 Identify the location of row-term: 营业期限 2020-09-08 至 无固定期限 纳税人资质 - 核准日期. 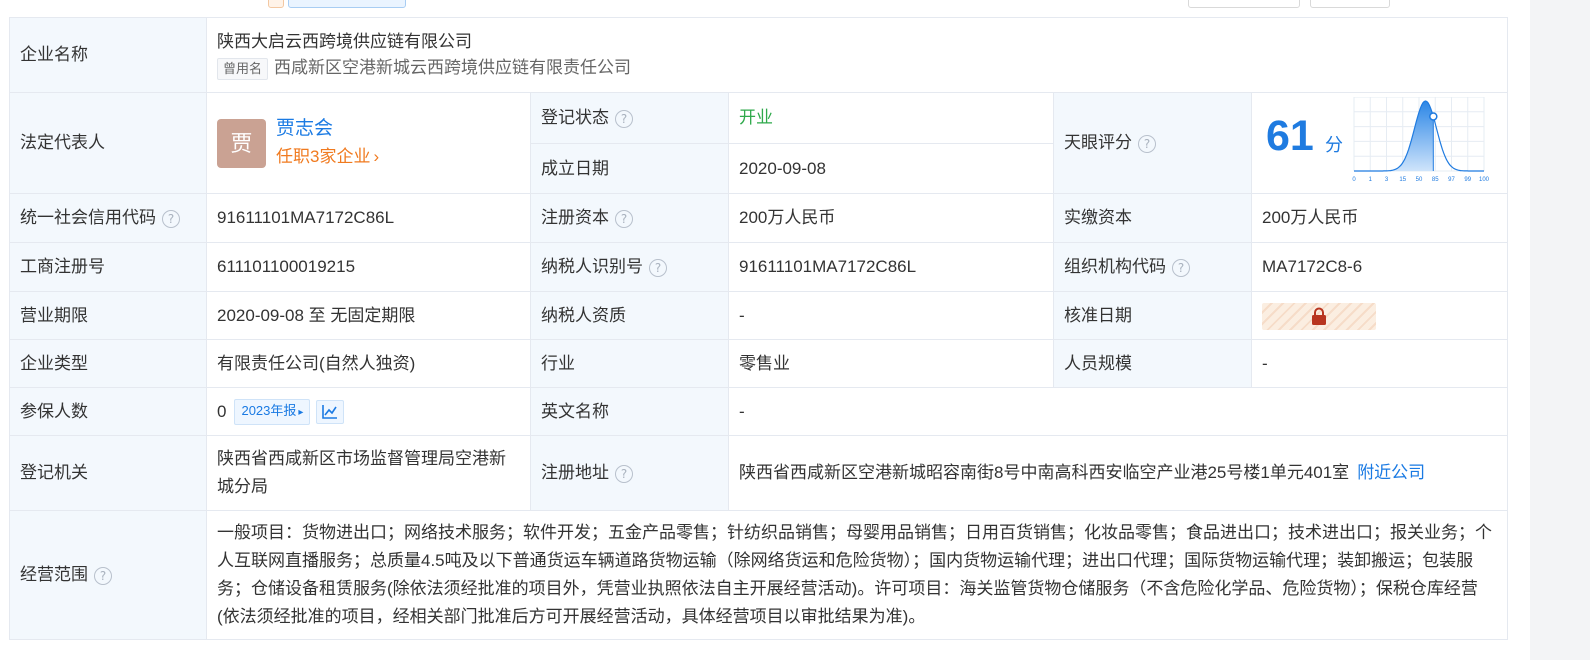
(759, 315).